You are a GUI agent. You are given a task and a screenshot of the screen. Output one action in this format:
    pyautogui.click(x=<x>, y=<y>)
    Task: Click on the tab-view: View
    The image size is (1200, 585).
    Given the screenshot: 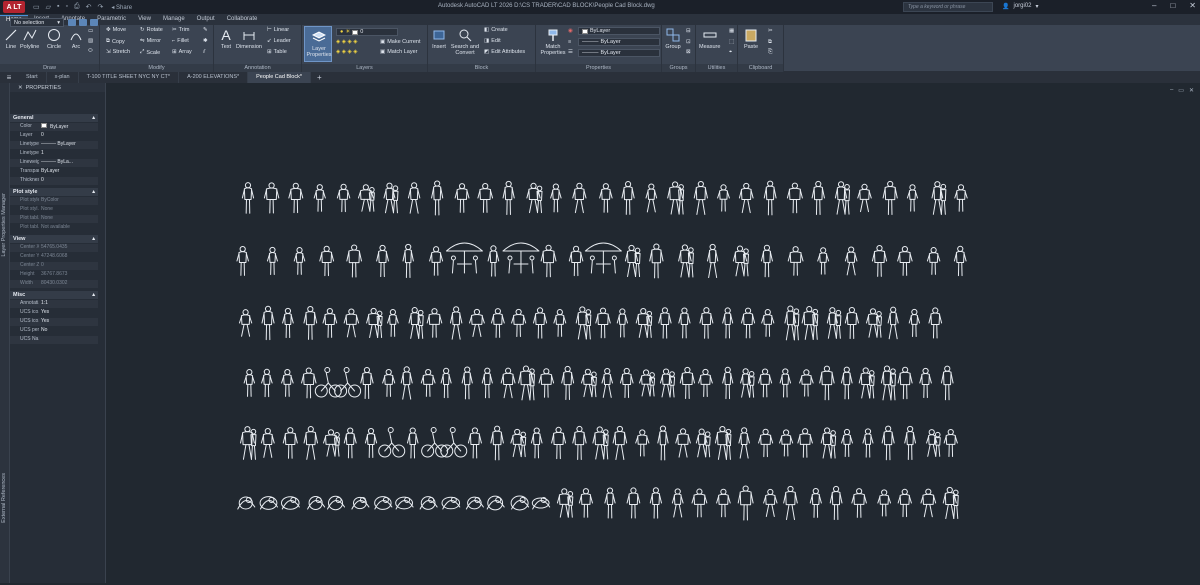 What is the action you would take?
    pyautogui.click(x=144, y=20)
    